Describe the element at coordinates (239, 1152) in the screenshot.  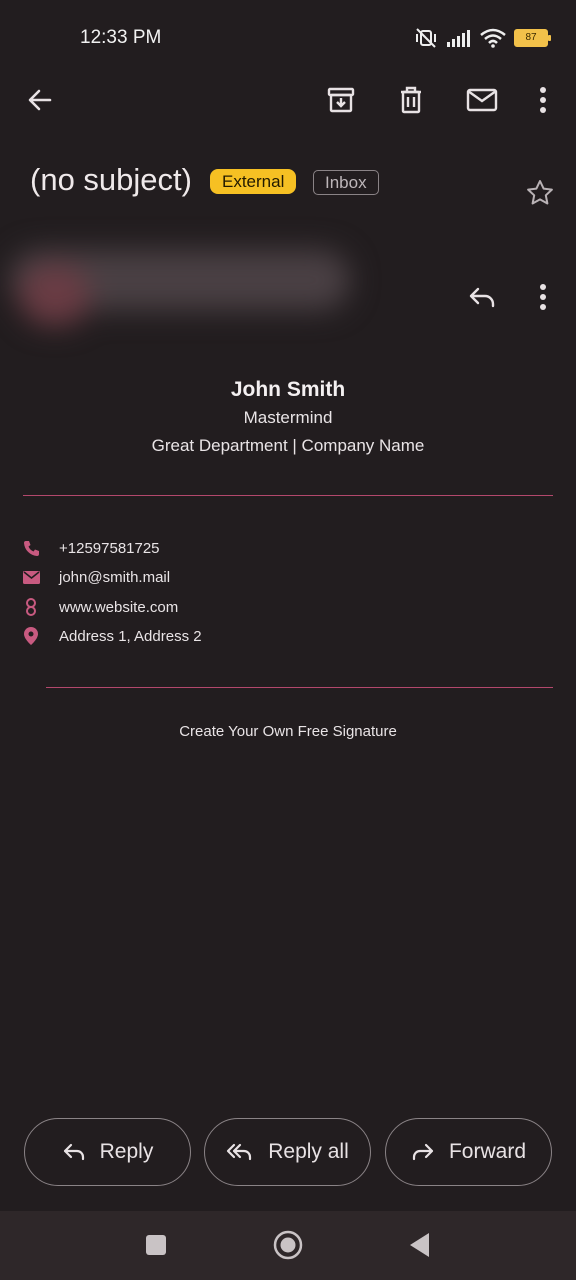
I see `reply-all-icon` at that location.